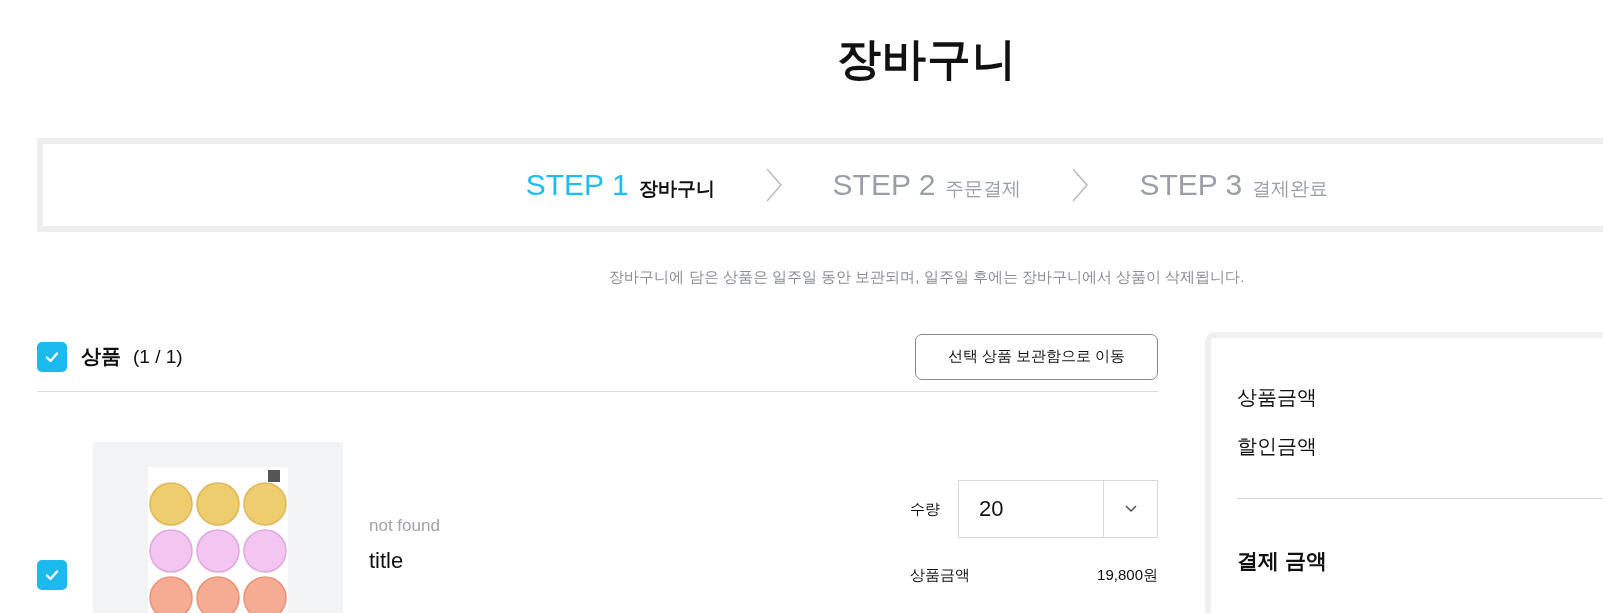  I want to click on total-label: 결제 금액, so click(1282, 561).